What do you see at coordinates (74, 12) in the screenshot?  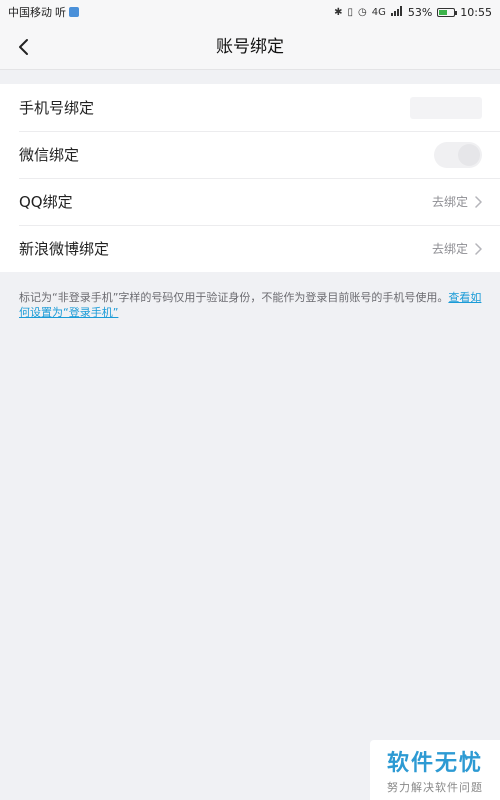 I see `app-badge-icon` at bounding box center [74, 12].